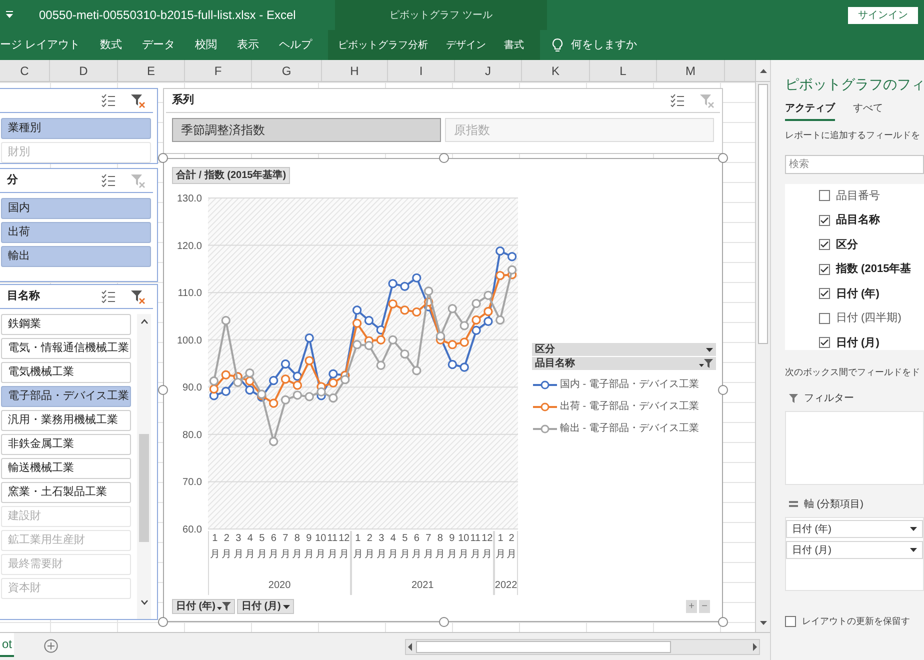 This screenshot has width=924, height=660. Describe the element at coordinates (441, 15) in the screenshot. I see `context-tools-label: ピボットグラフ ツール` at that location.